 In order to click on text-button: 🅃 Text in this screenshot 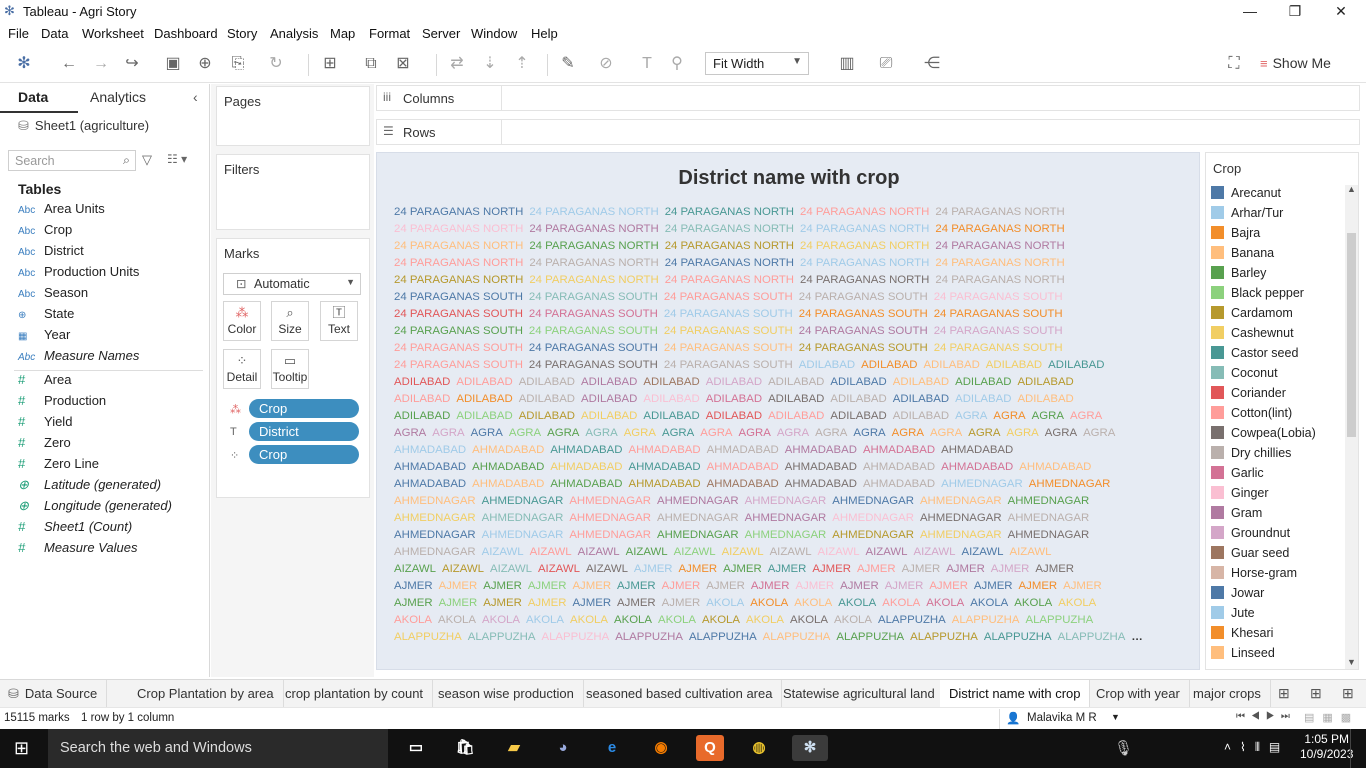, I will do `click(339, 321)`.